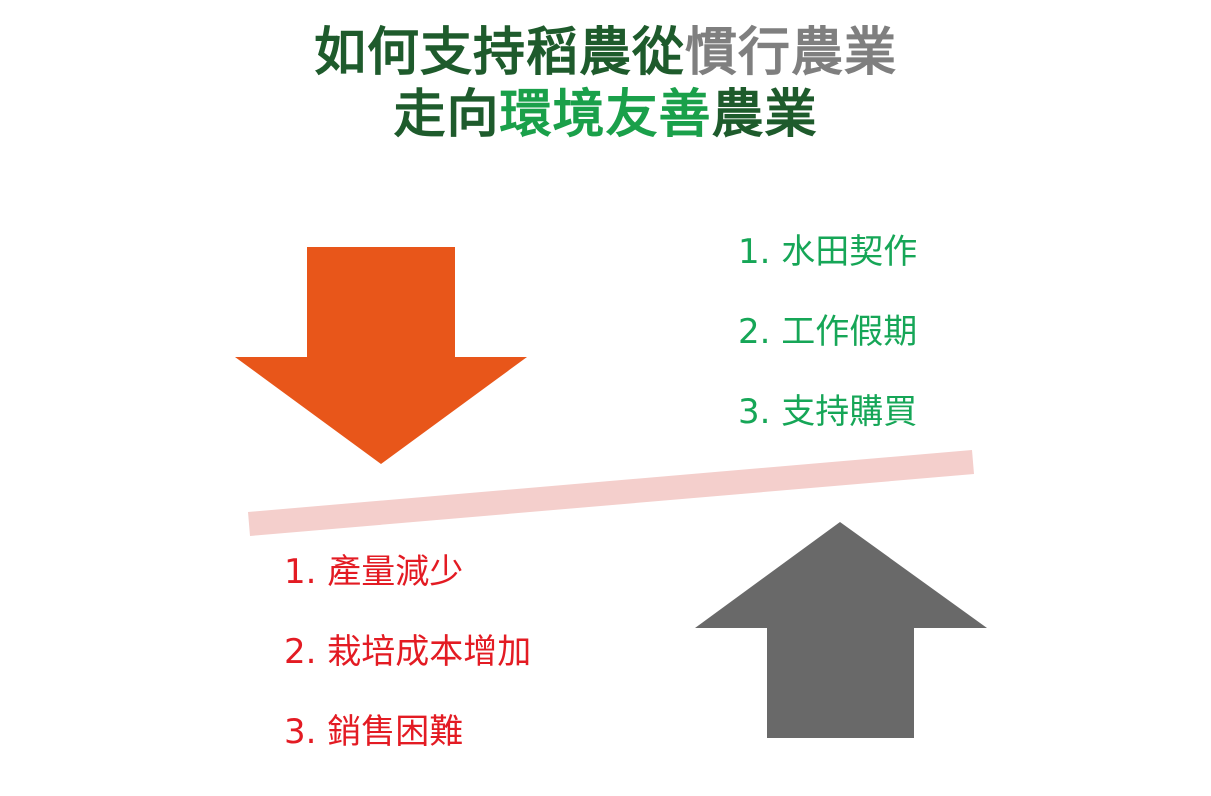 Image resolution: width=1211 pixels, height=796 pixels. What do you see at coordinates (828, 412) in the screenshot?
I see `support-item-purchase: 3. 支持購買` at bounding box center [828, 412].